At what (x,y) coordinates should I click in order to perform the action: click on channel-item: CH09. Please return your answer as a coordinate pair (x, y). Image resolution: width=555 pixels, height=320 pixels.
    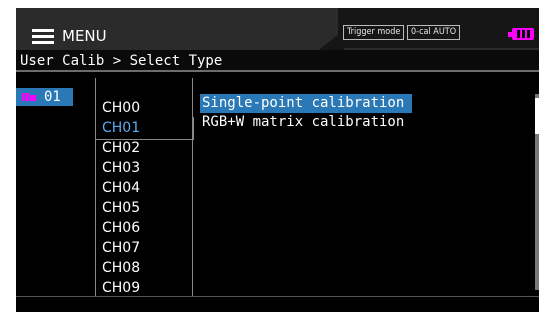
    Looking at the image, I should click on (121, 288).